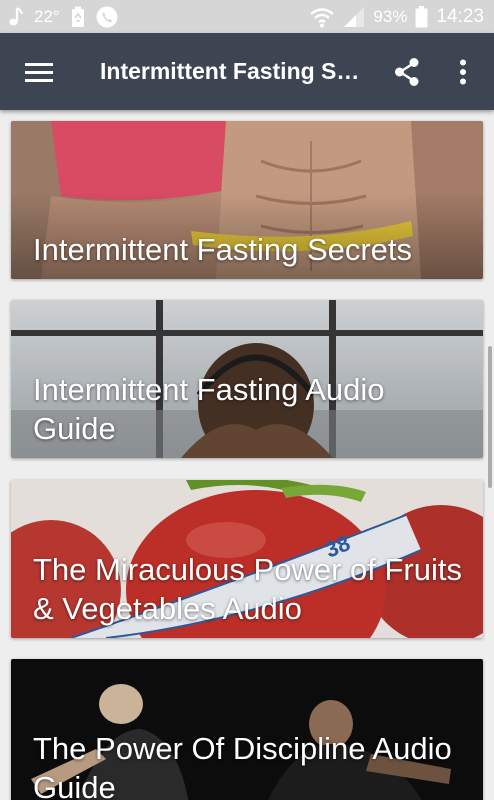  Describe the element at coordinates (322, 17) in the screenshot. I see `wifi-icon` at that location.